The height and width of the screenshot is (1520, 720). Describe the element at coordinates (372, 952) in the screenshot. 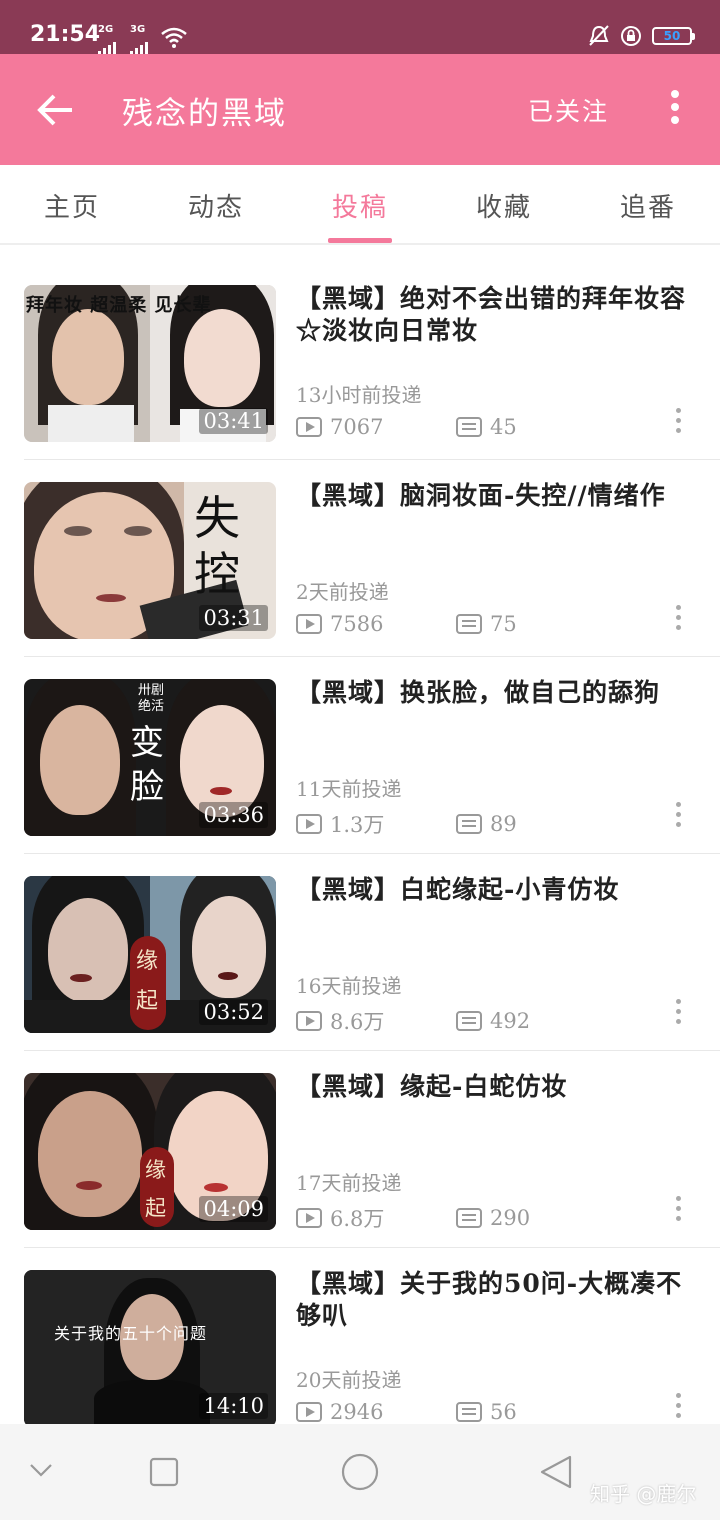

I see `video-item: 缘起 03:52 【黑域】白蛇缘起-小青仿妆 16天前投递 8.6万 492` at that location.